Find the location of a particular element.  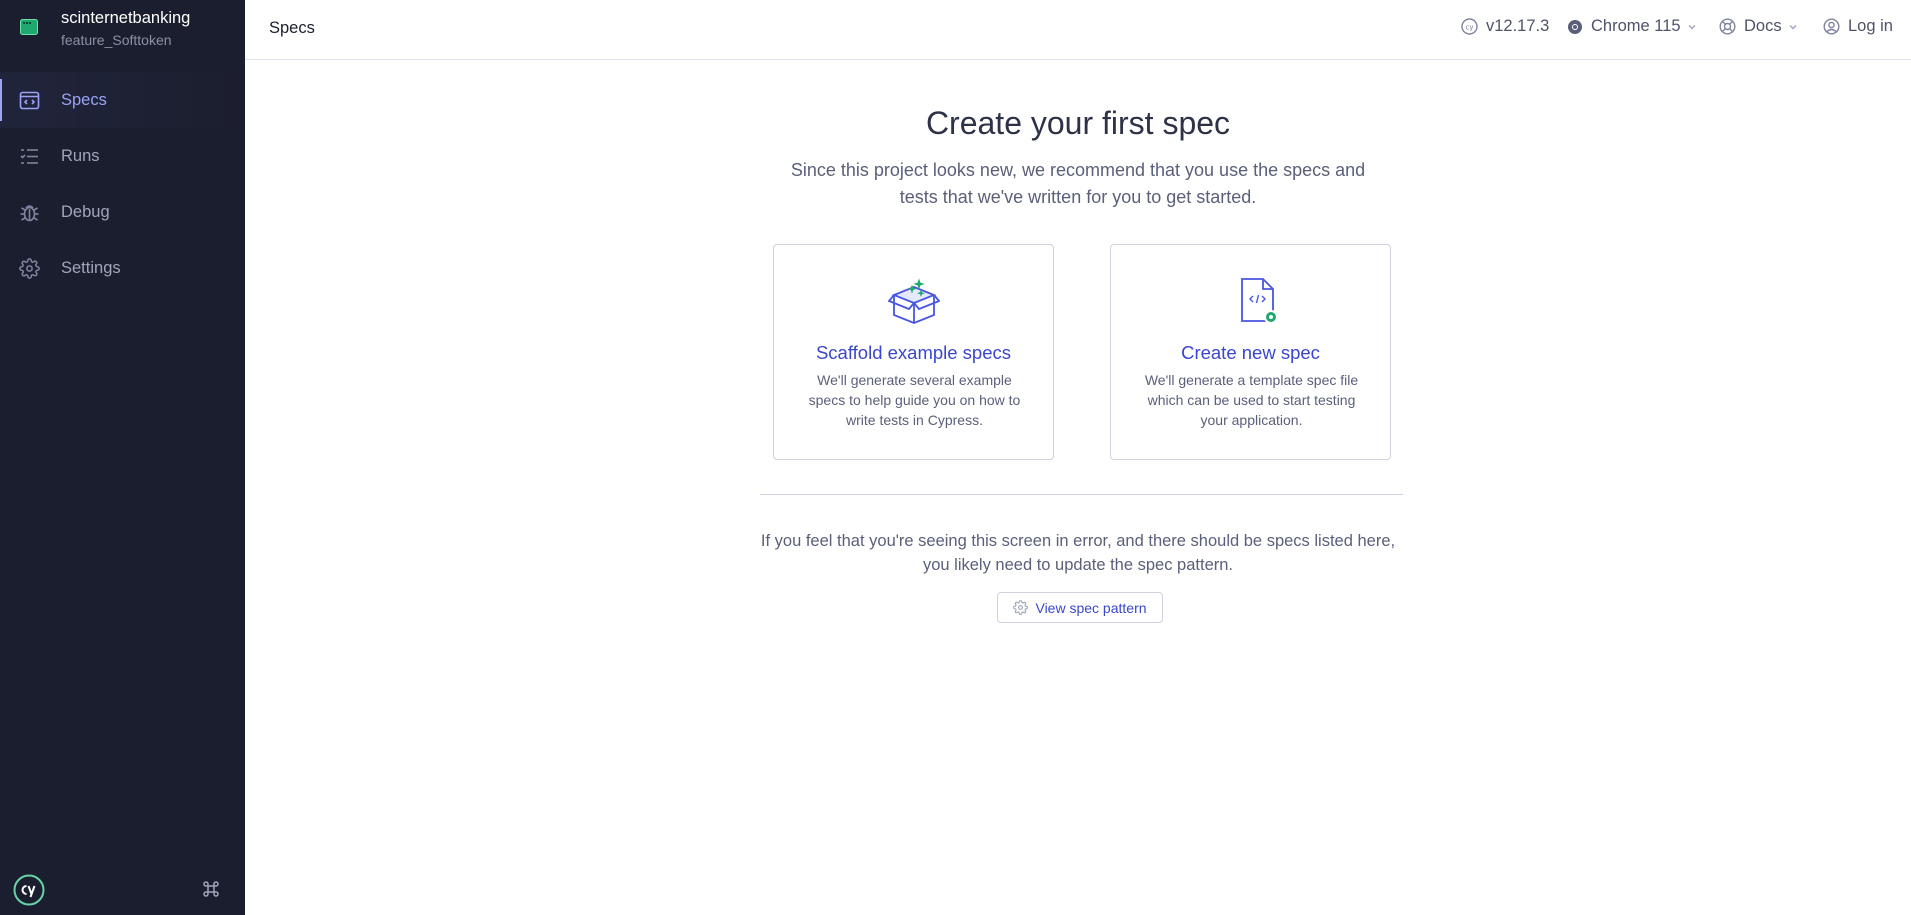

login-button: Log in is located at coordinates (1858, 26).